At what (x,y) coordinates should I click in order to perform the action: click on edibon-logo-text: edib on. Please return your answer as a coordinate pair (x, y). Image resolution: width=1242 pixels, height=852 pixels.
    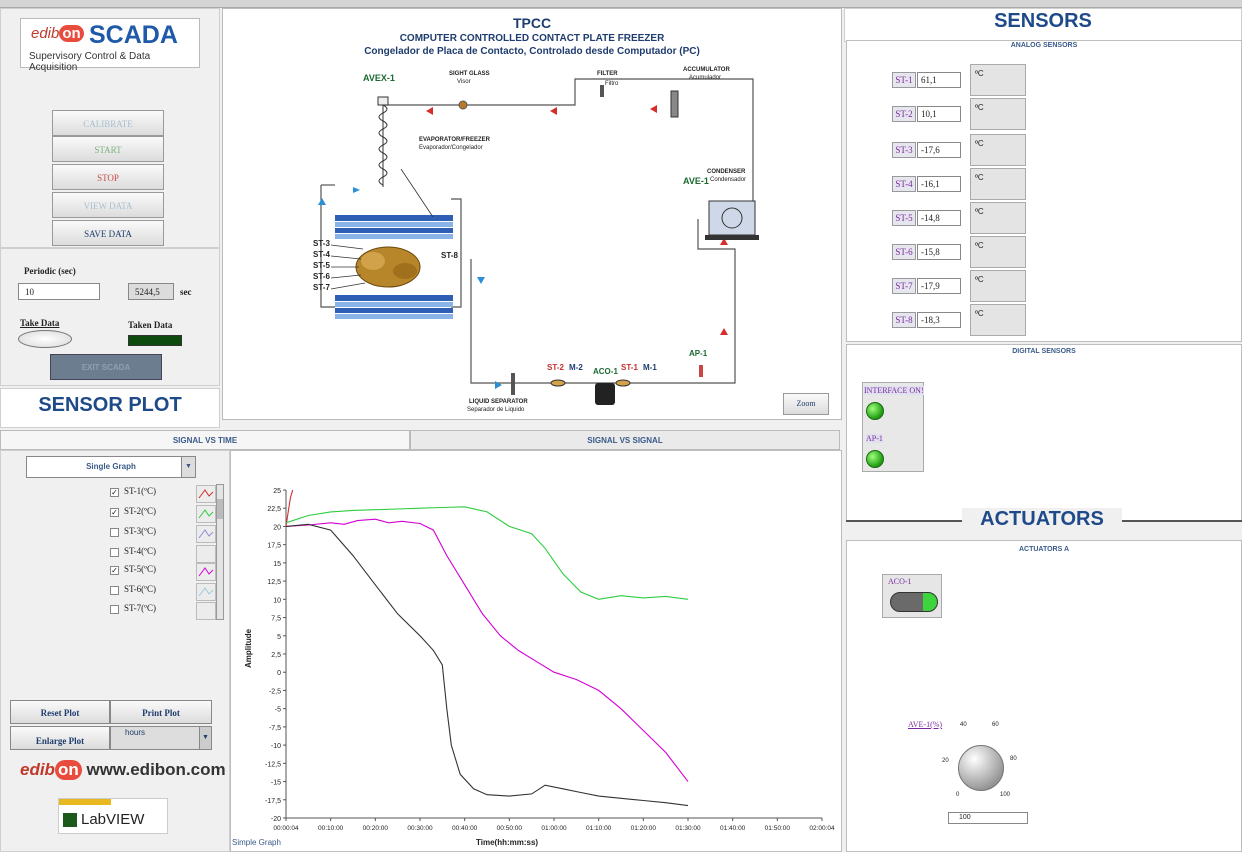
    Looking at the image, I should click on (57, 33).